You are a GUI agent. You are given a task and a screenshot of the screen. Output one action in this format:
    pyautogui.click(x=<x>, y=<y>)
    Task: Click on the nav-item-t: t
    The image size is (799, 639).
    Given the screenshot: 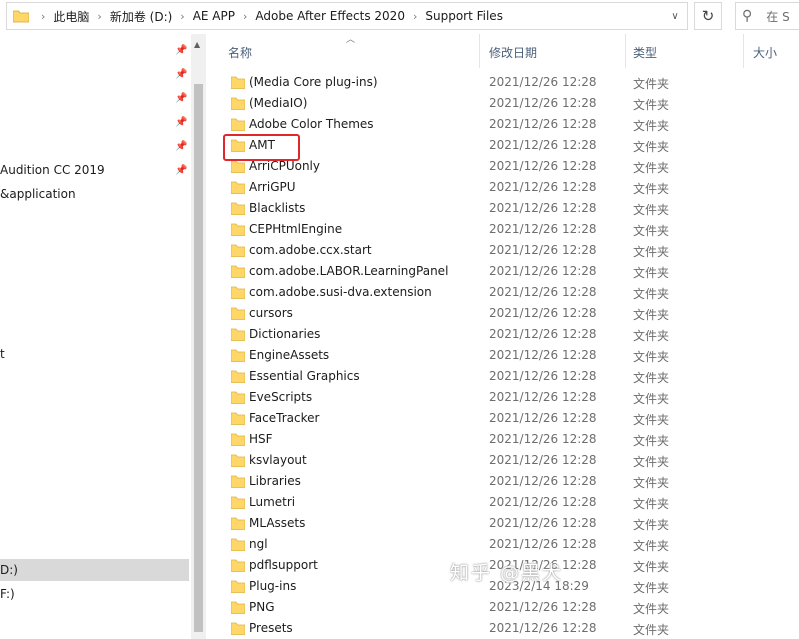 What is the action you would take?
    pyautogui.click(x=2, y=354)
    